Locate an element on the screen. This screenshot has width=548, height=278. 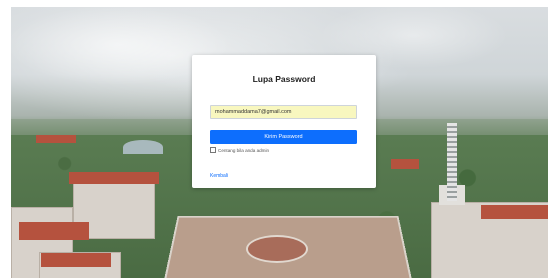
admin-checkbox is located at coordinates (213, 150).